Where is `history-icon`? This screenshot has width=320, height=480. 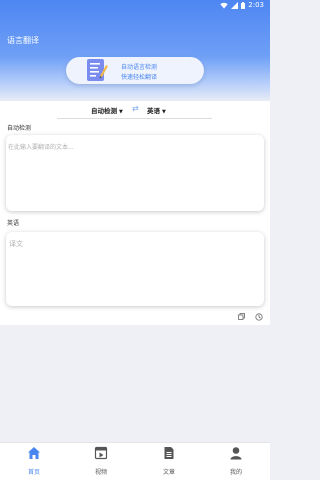 history-icon is located at coordinates (259, 317).